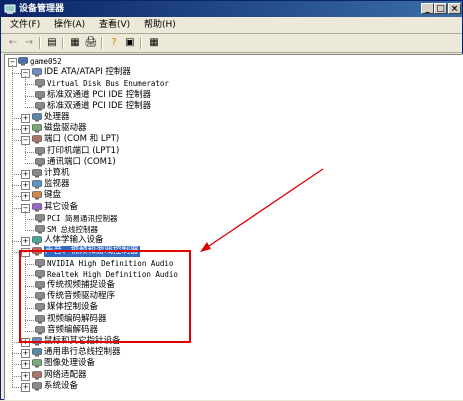  I want to click on menu-action: 操作(A), so click(69, 25).